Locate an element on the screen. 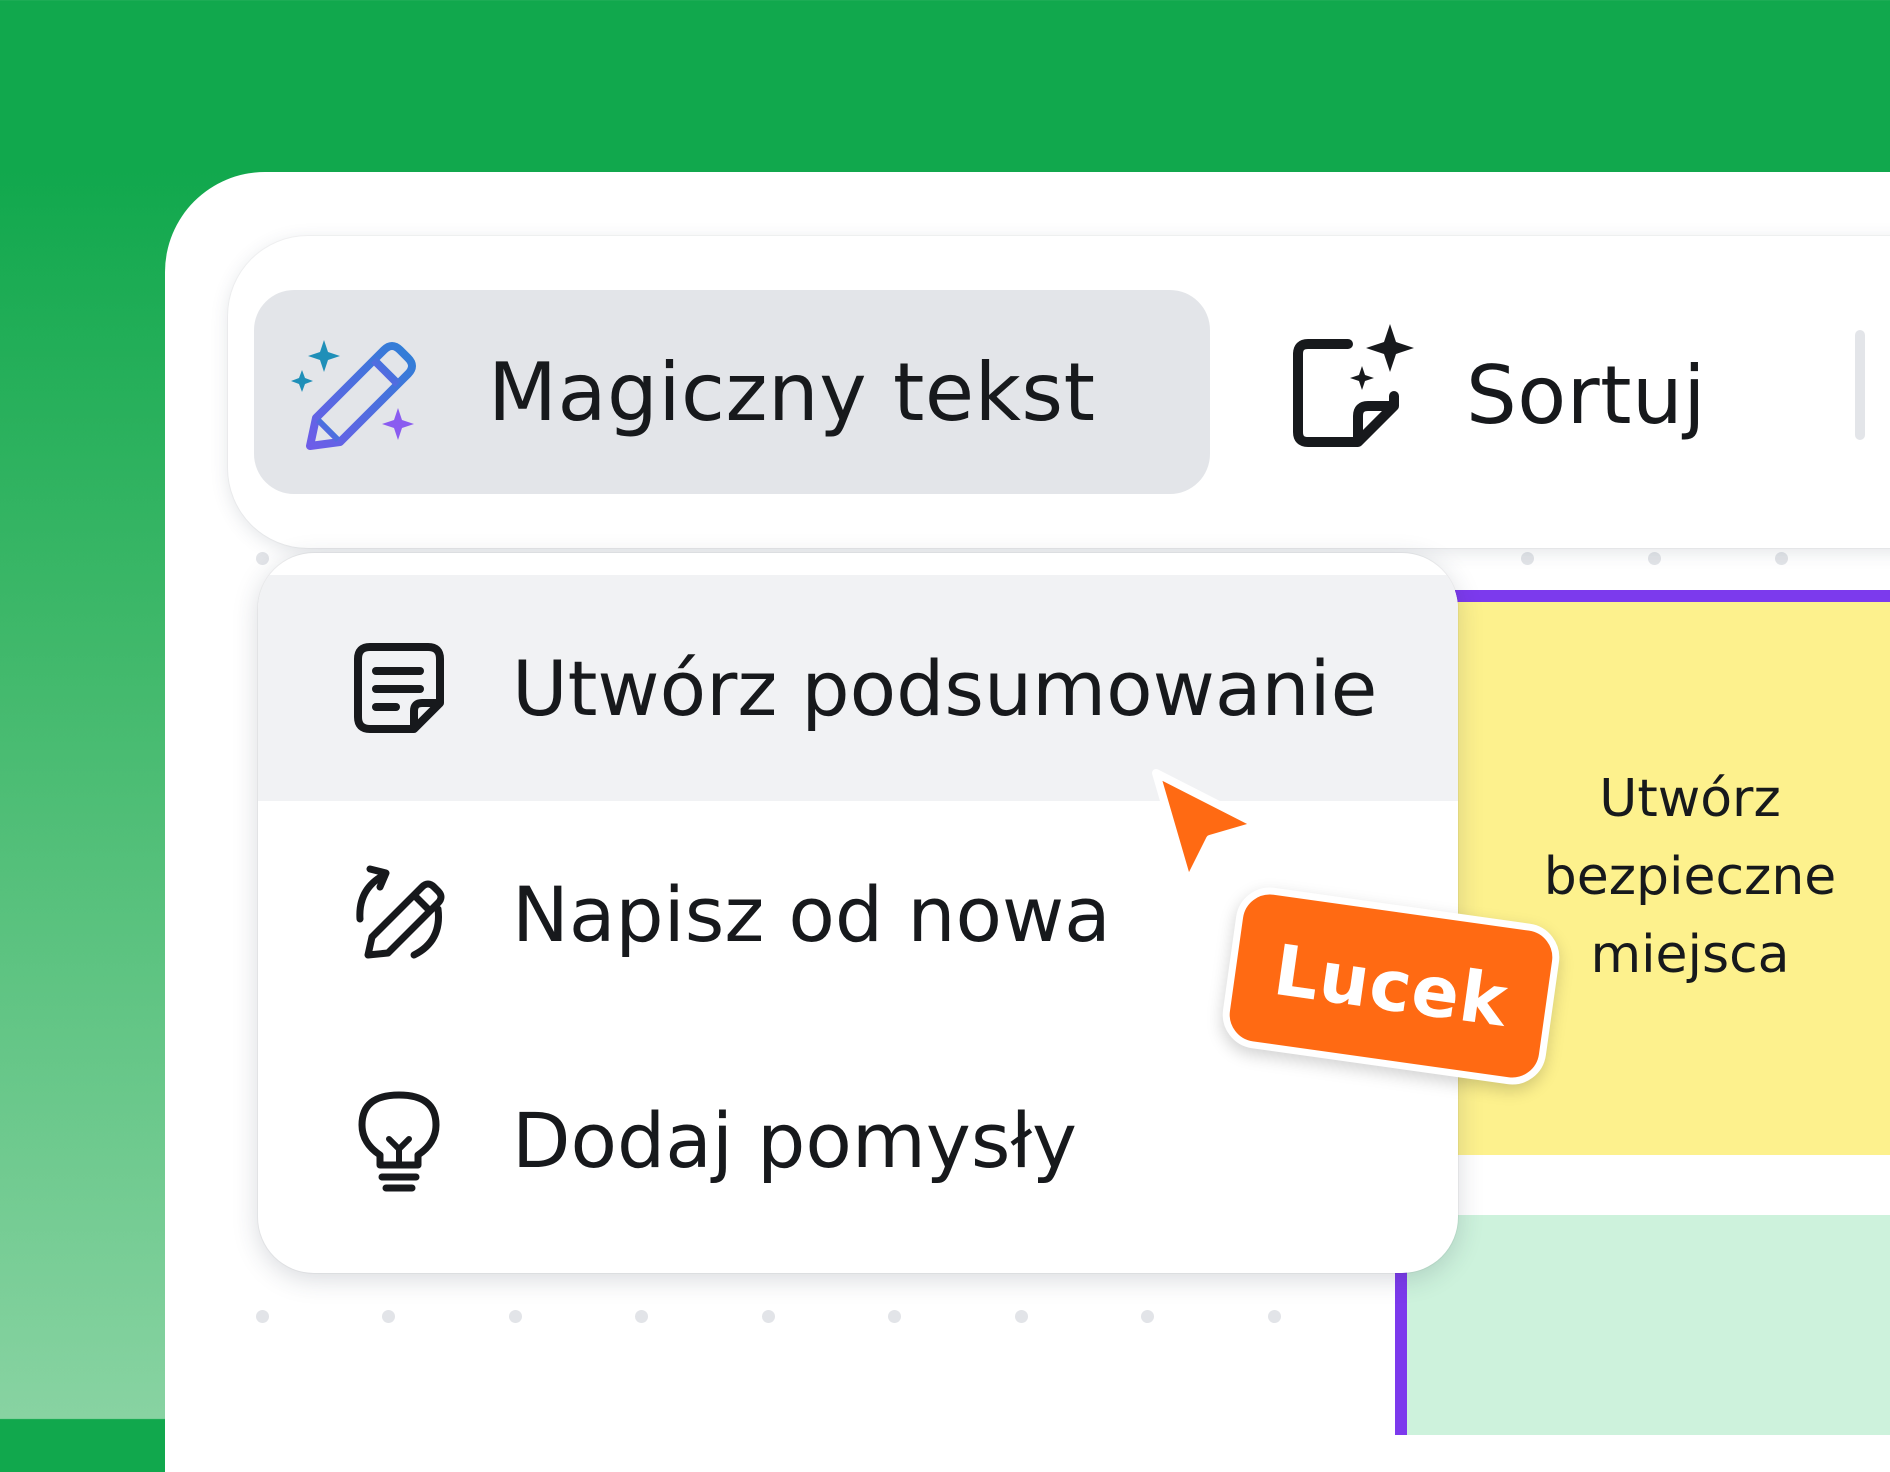 This screenshot has height=1472, width=1890. sort-sticky-sparkle-icon is located at coordinates (1348, 392).